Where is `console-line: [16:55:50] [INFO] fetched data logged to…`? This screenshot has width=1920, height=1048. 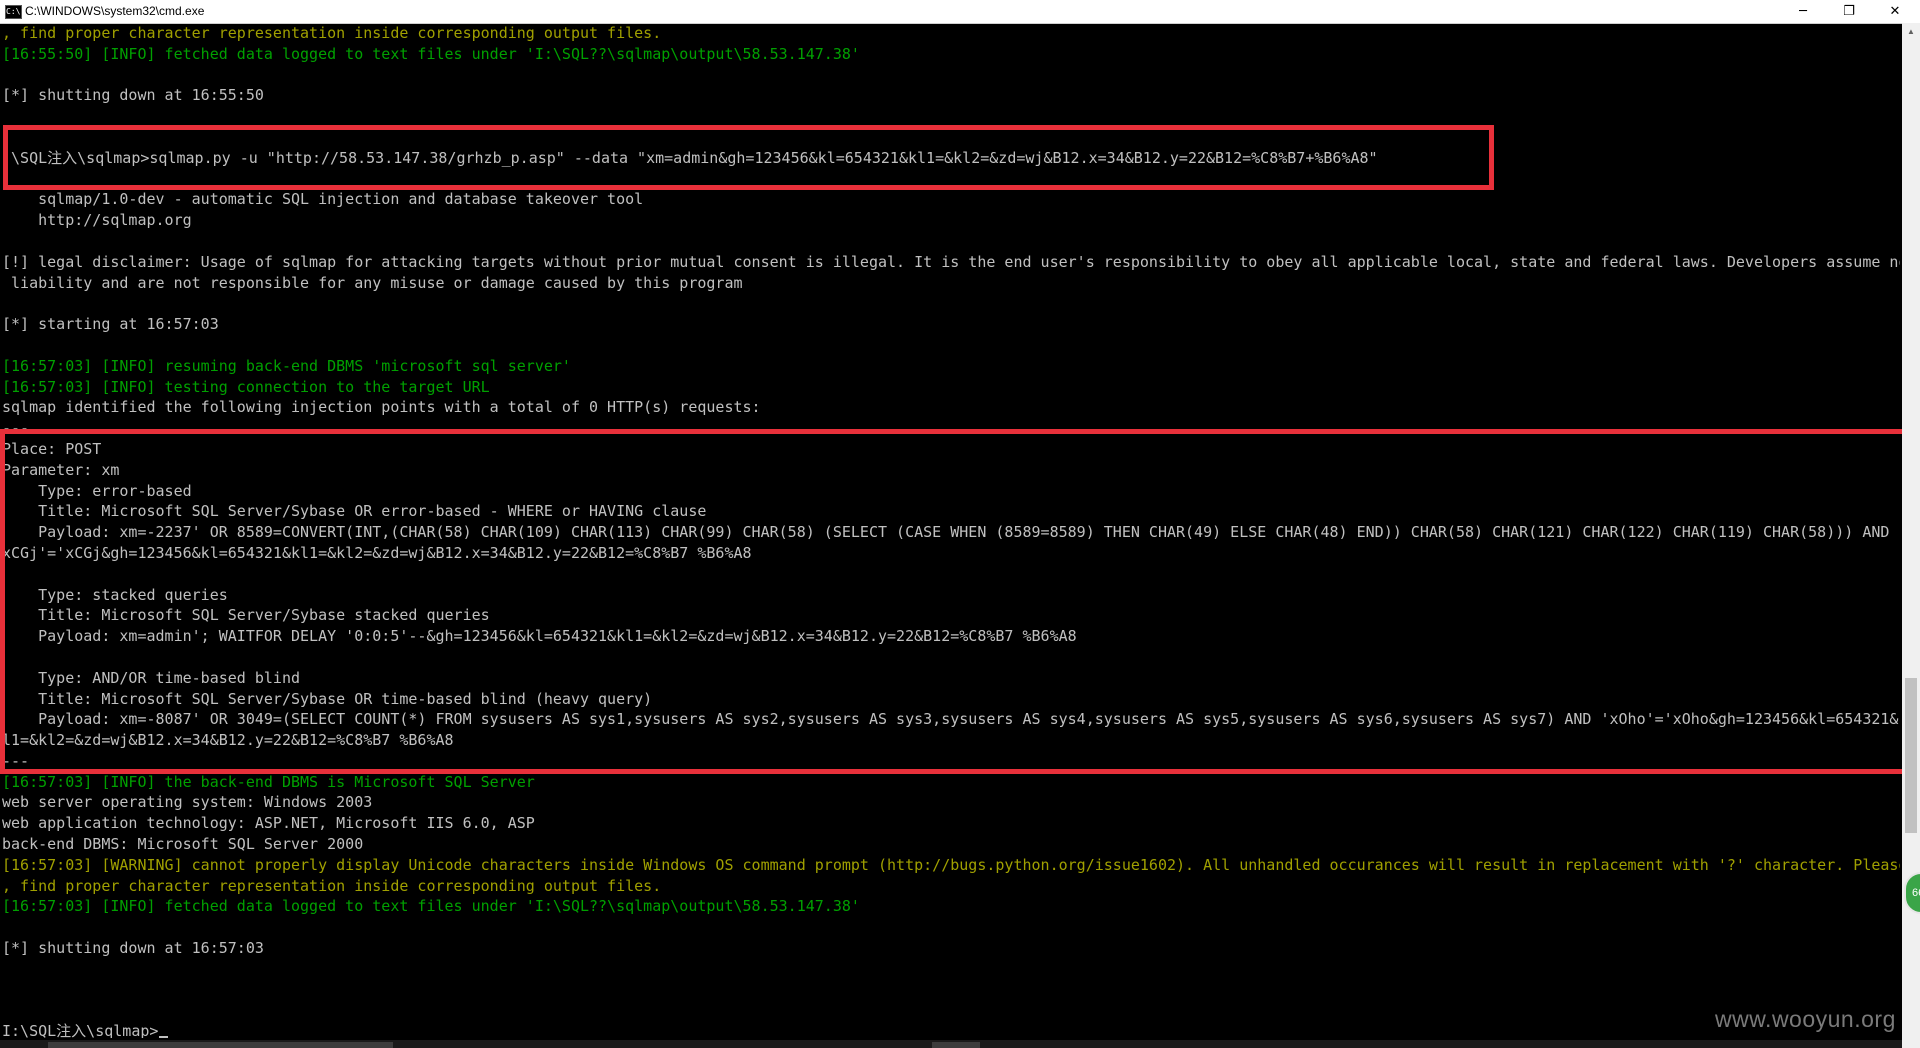 console-line: [16:55:50] [INFO] fetched data logged to… is located at coordinates (431, 53).